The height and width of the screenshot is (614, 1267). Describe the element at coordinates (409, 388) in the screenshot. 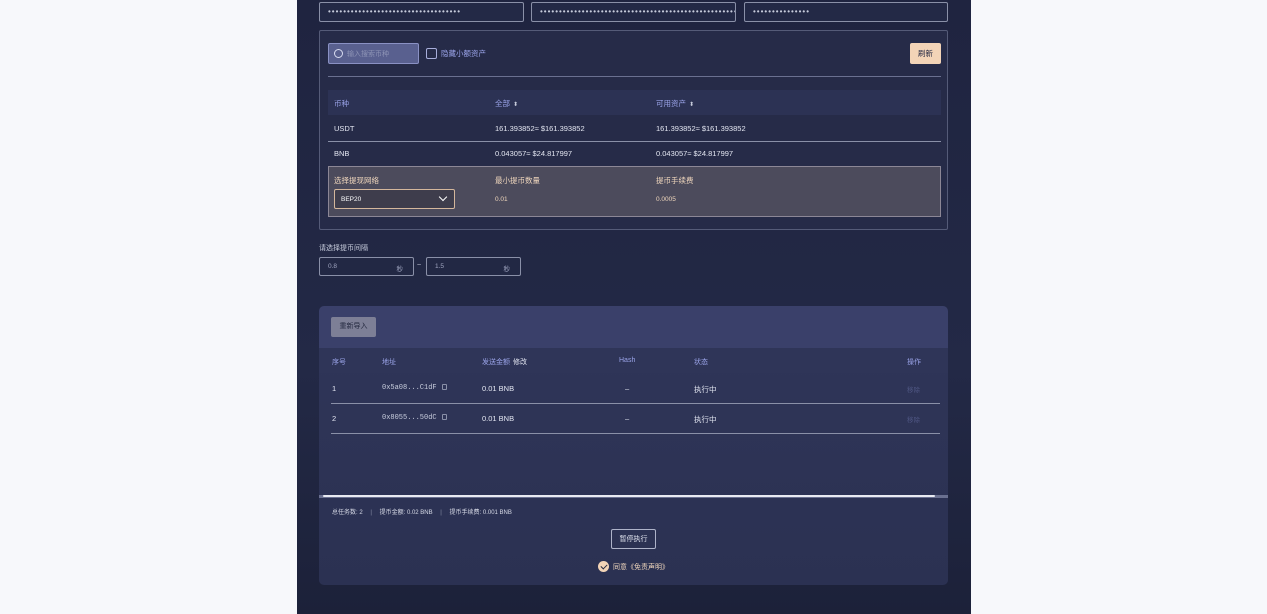

I see `row-address-text: 0x5a08...C1dF` at that location.